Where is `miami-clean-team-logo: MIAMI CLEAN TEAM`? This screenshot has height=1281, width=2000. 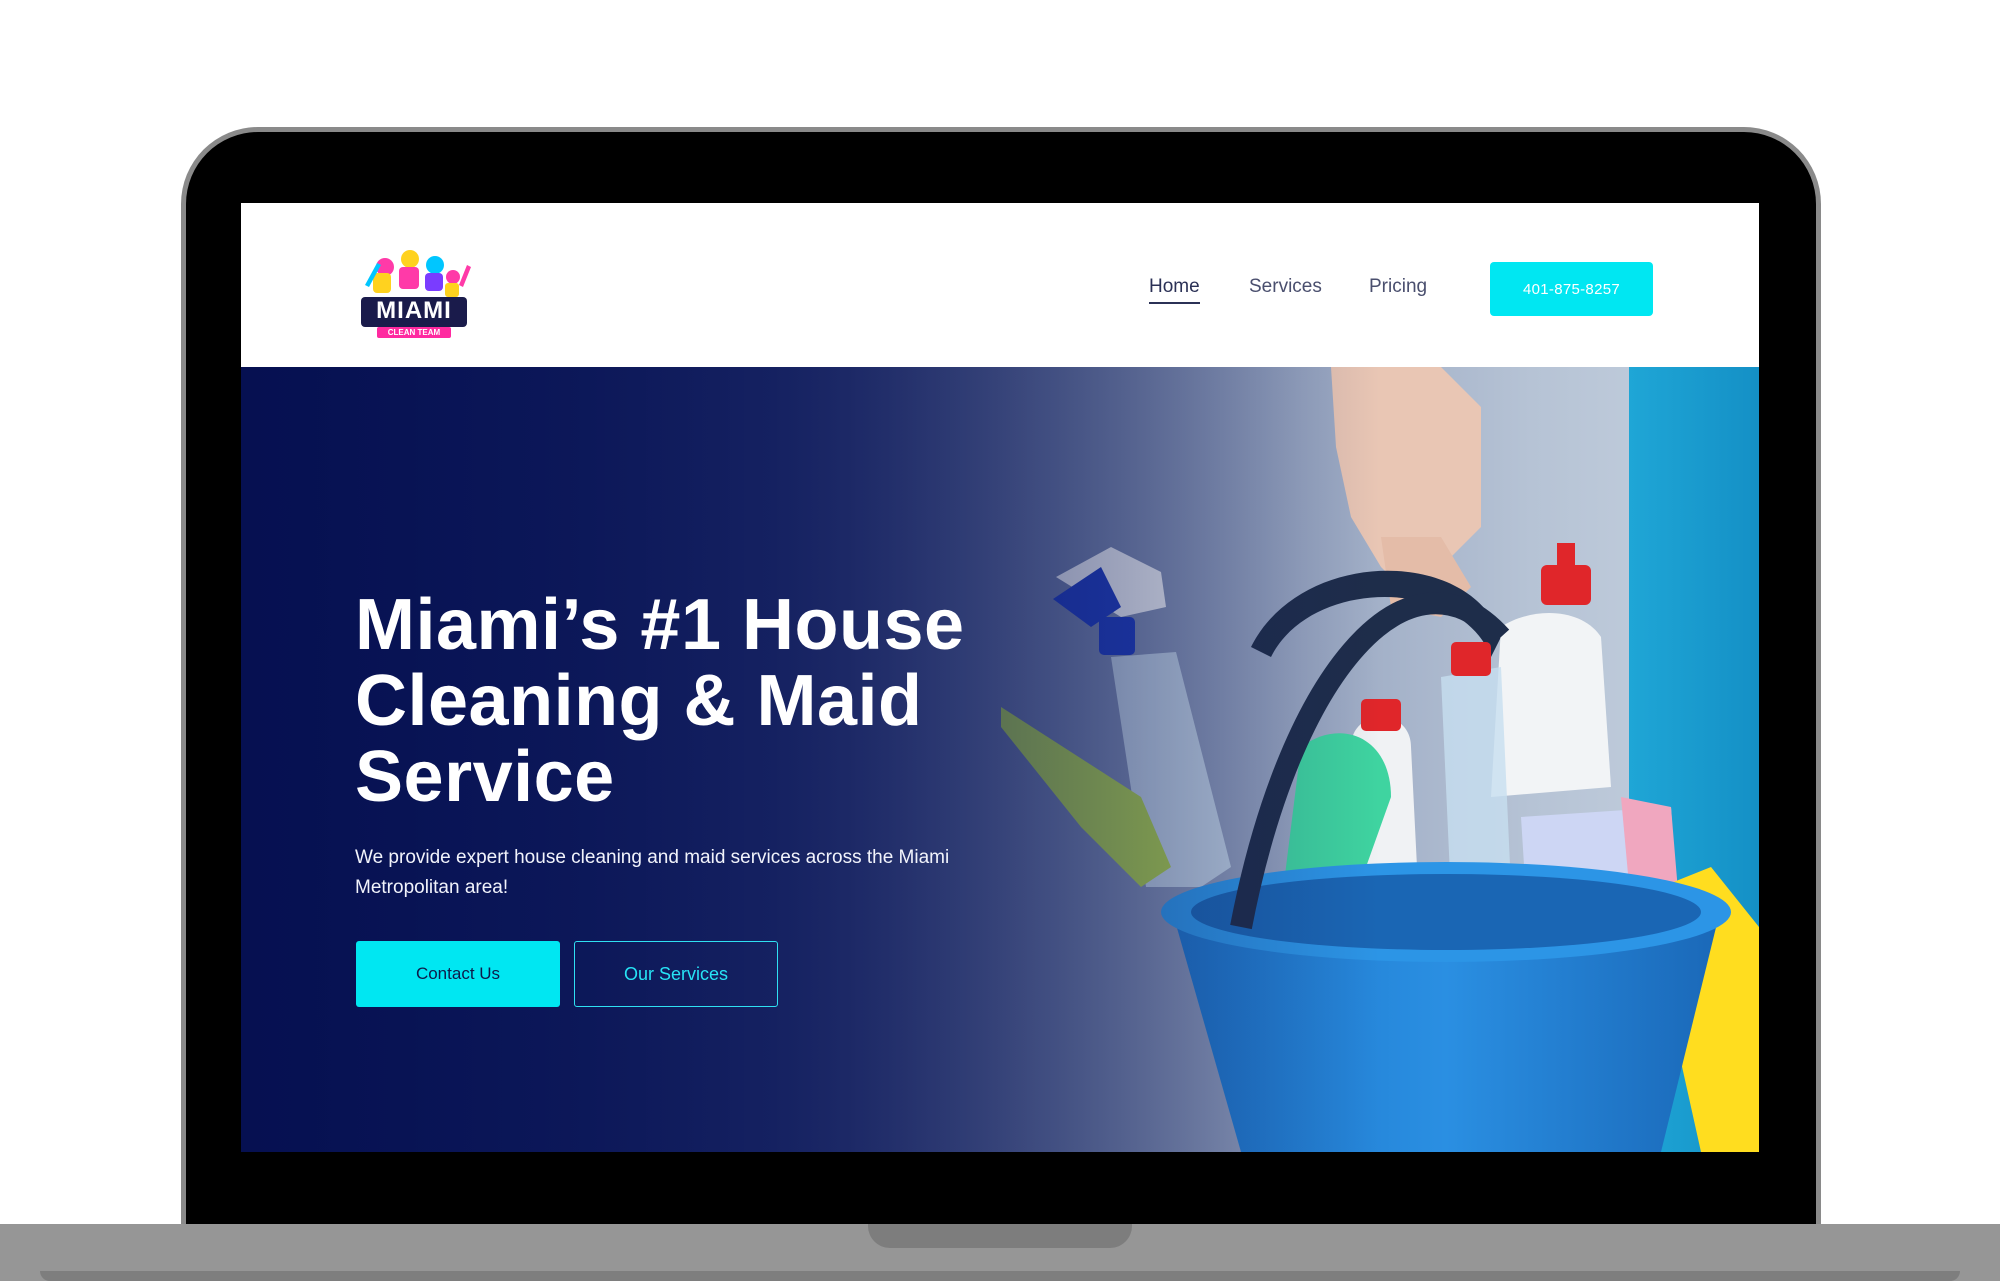 miami-clean-team-logo: MIAMI CLEAN TEAM is located at coordinates (414, 292).